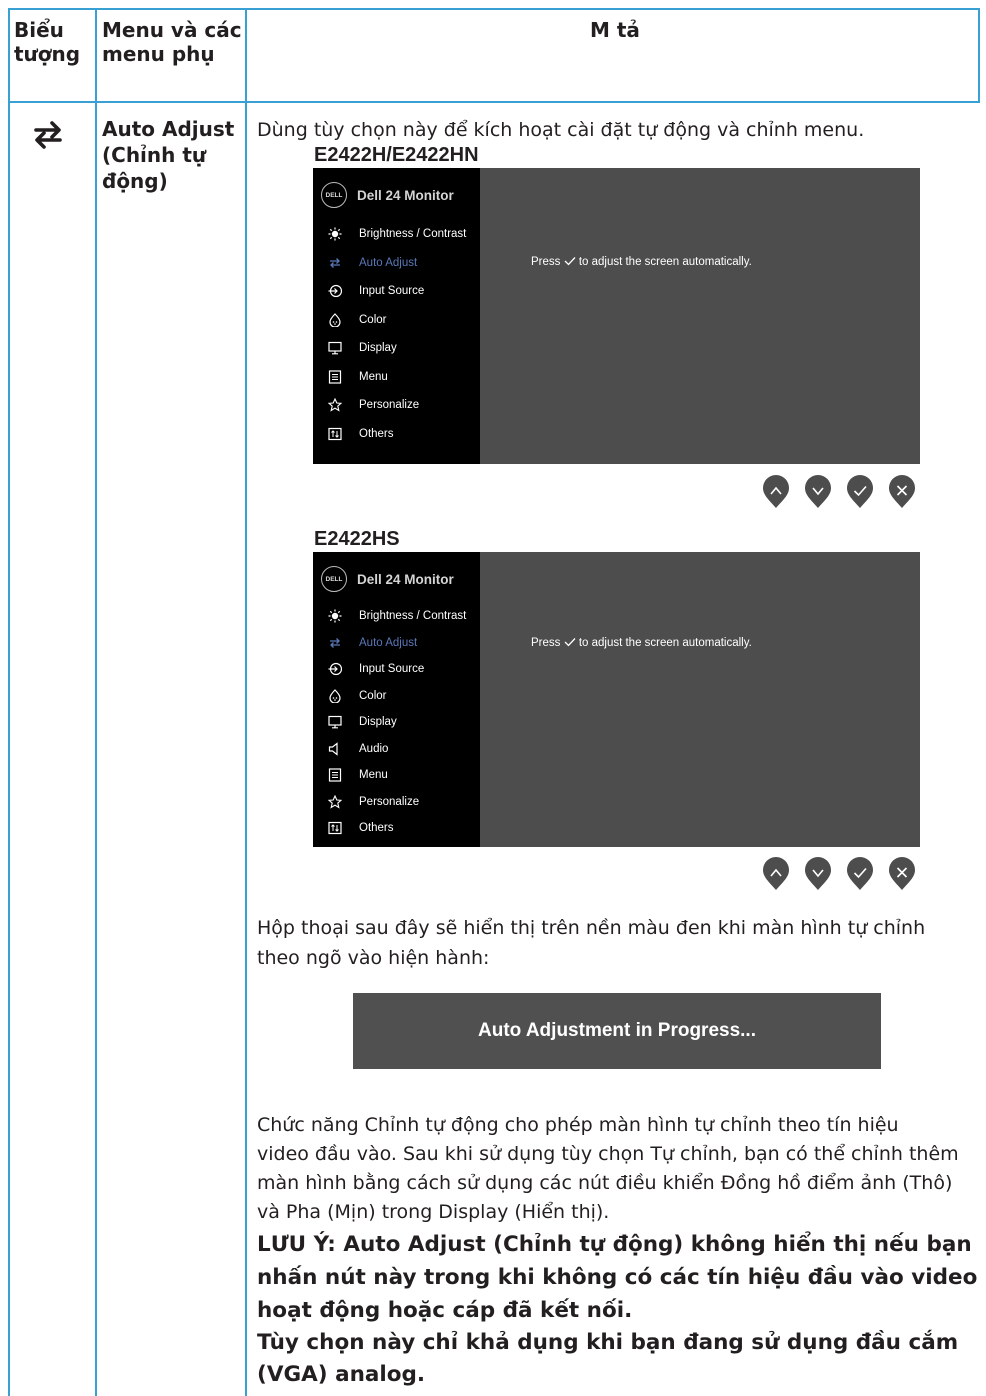 This screenshot has width=986, height=1396. I want to click on osd-header-1: DELL Dell 24 Monitor, so click(387, 195).